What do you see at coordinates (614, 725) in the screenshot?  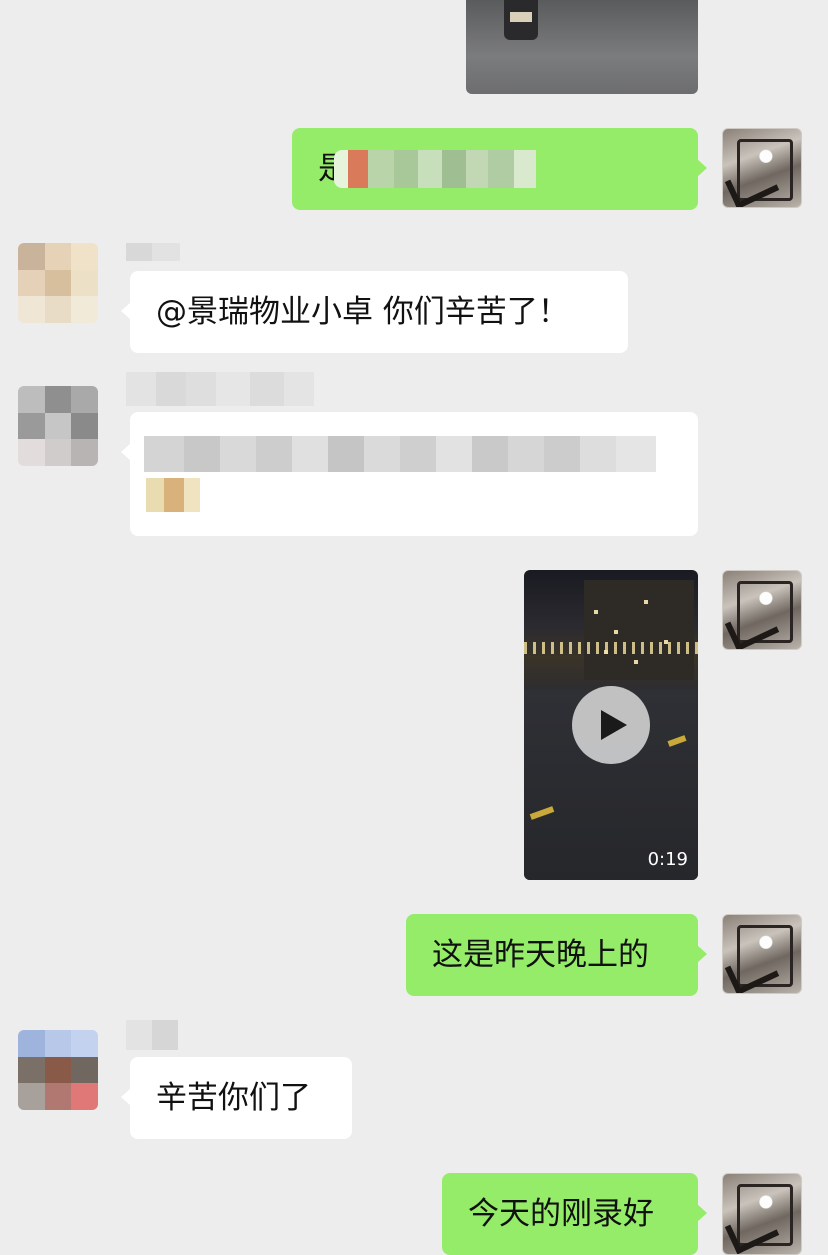 I see `play-icon` at bounding box center [614, 725].